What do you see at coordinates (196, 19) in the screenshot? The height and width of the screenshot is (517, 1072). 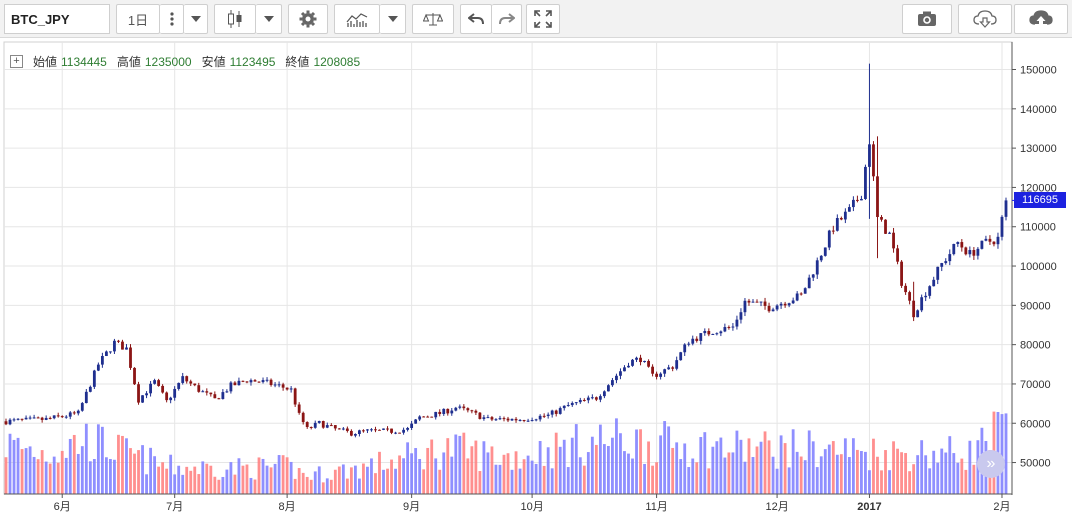 I see `compare-dropdown-button` at bounding box center [196, 19].